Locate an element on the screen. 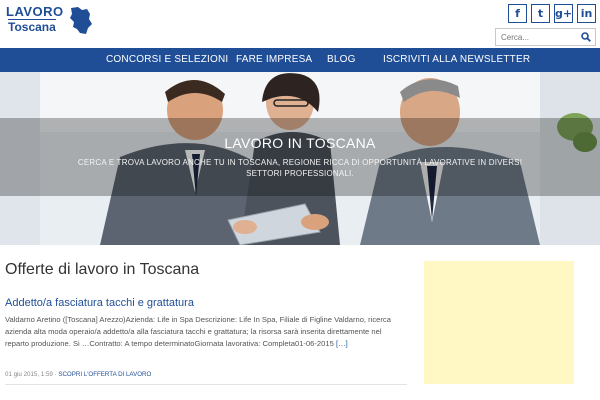  tuscany-map-icon is located at coordinates (81, 20).